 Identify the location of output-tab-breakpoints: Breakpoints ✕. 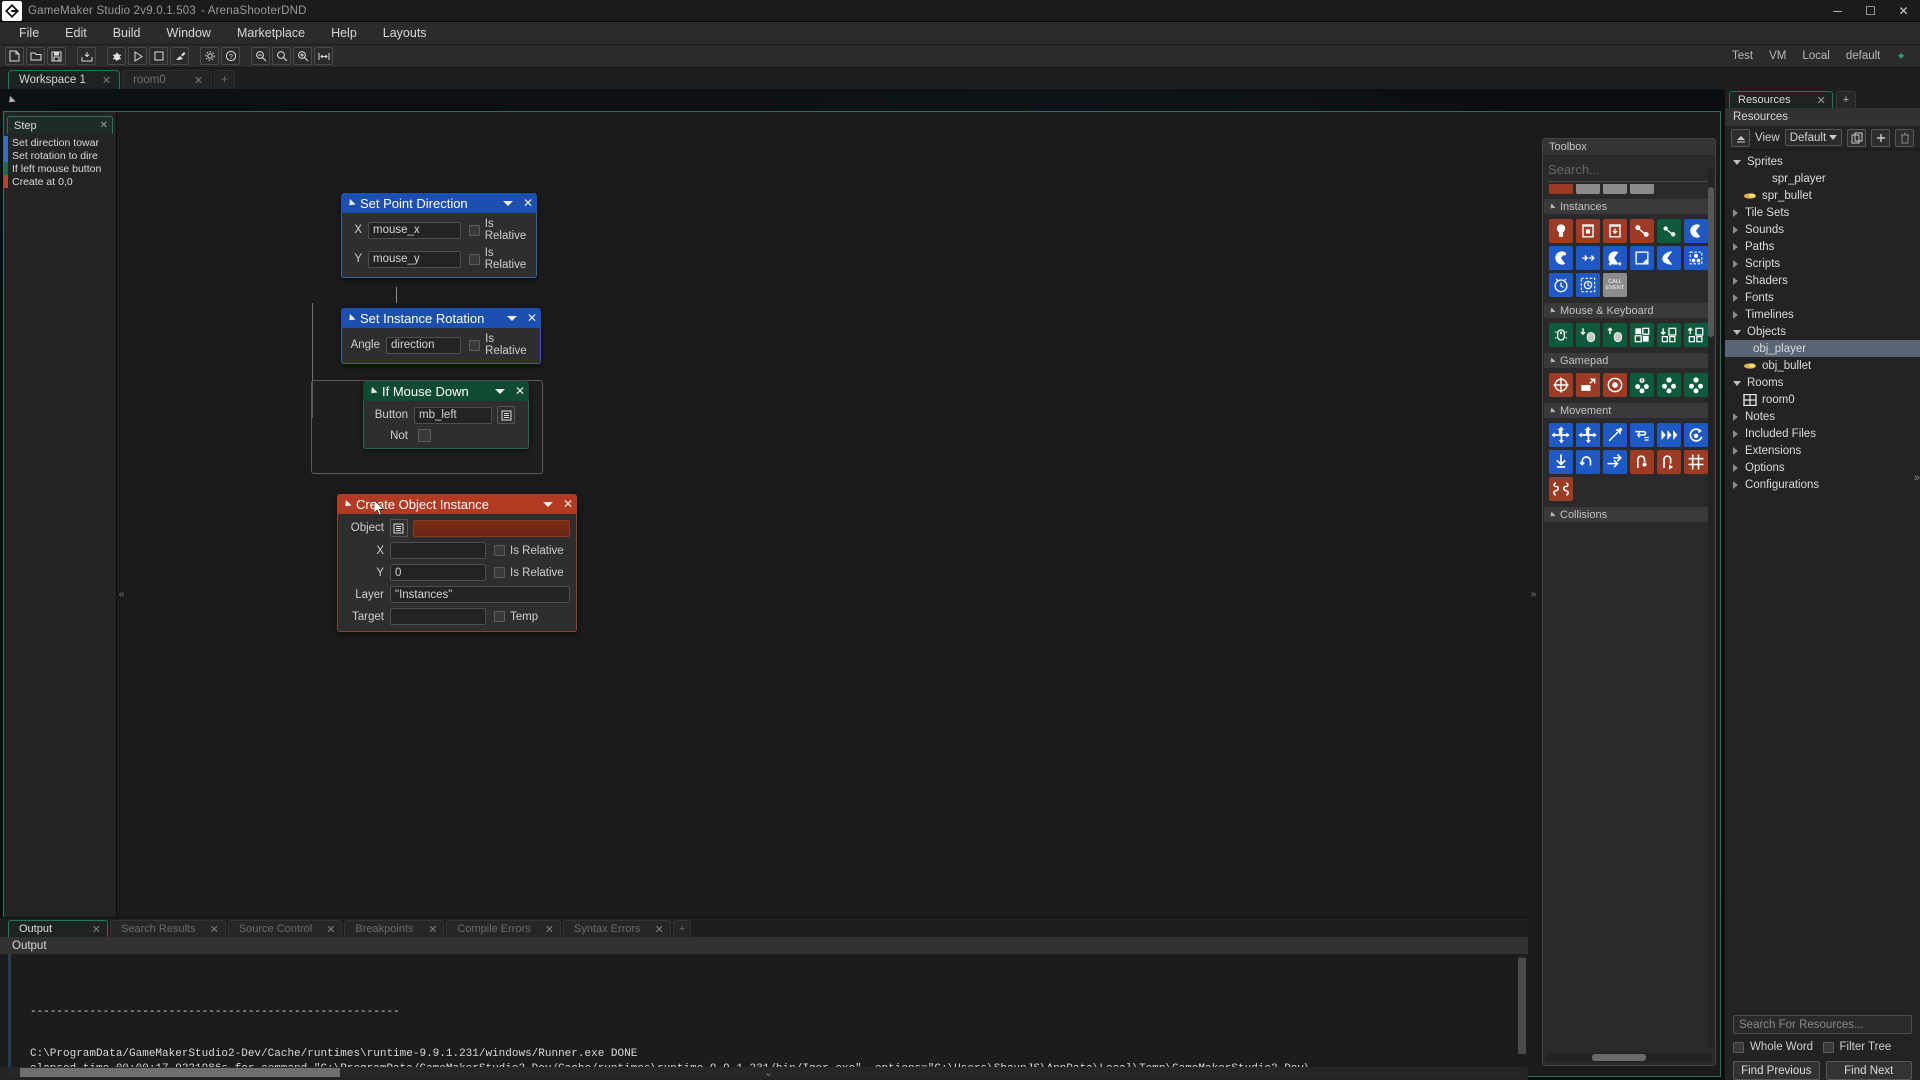
(394, 928).